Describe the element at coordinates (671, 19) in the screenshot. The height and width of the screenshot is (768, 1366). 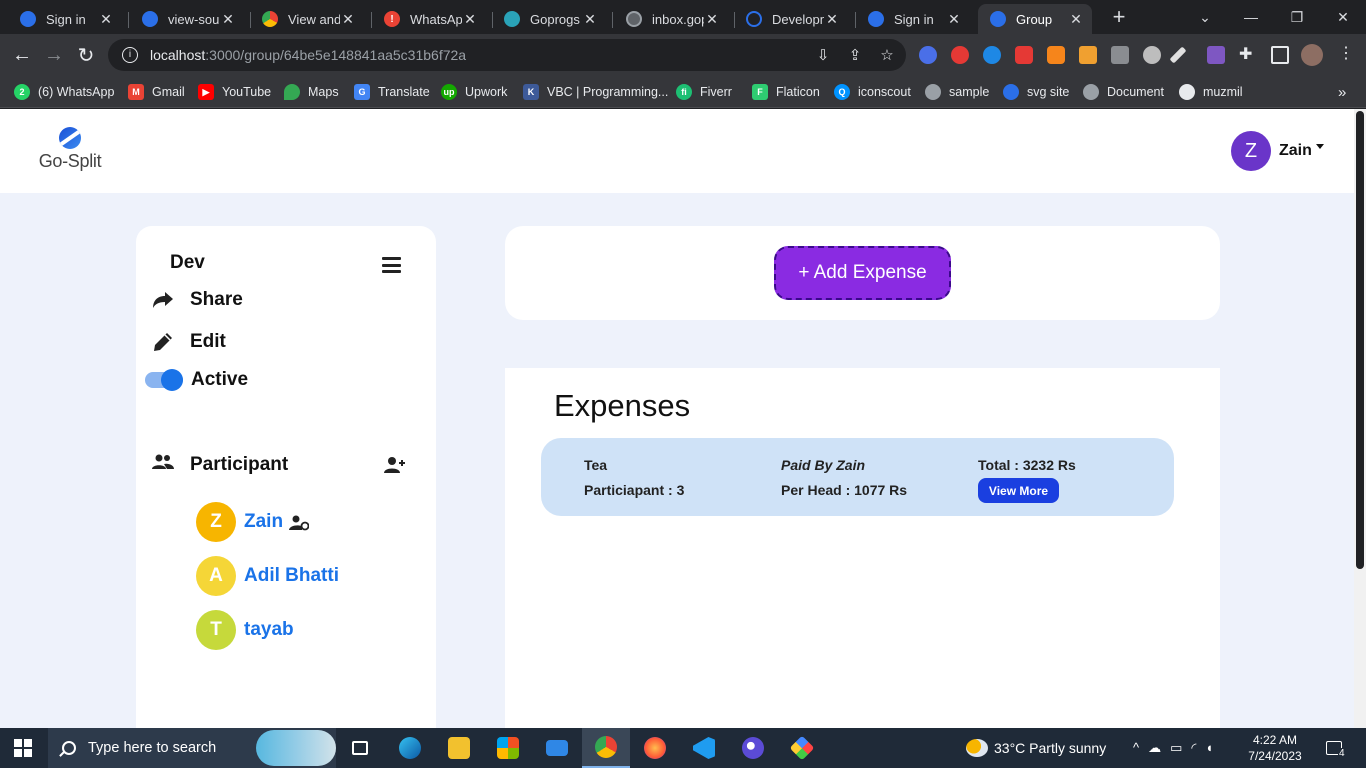
I see `browser-tab: inbox.gopr ✕` at that location.